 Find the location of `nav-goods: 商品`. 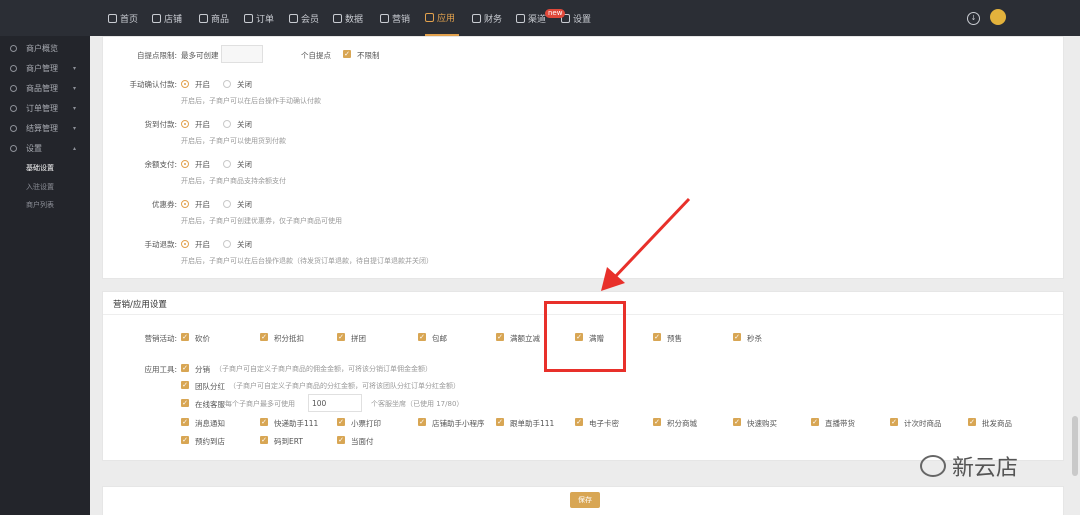

nav-goods: 商品 is located at coordinates (215, 18).